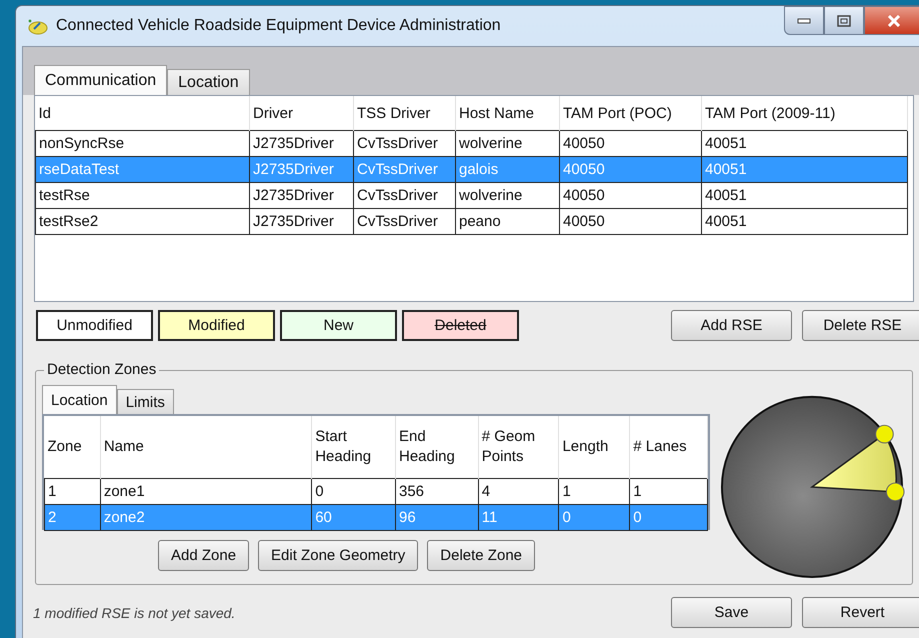 The height and width of the screenshot is (638, 919). What do you see at coordinates (278, 26) in the screenshot?
I see `window-title: Connected Vehicle Roadside Equipment Device Administration` at bounding box center [278, 26].